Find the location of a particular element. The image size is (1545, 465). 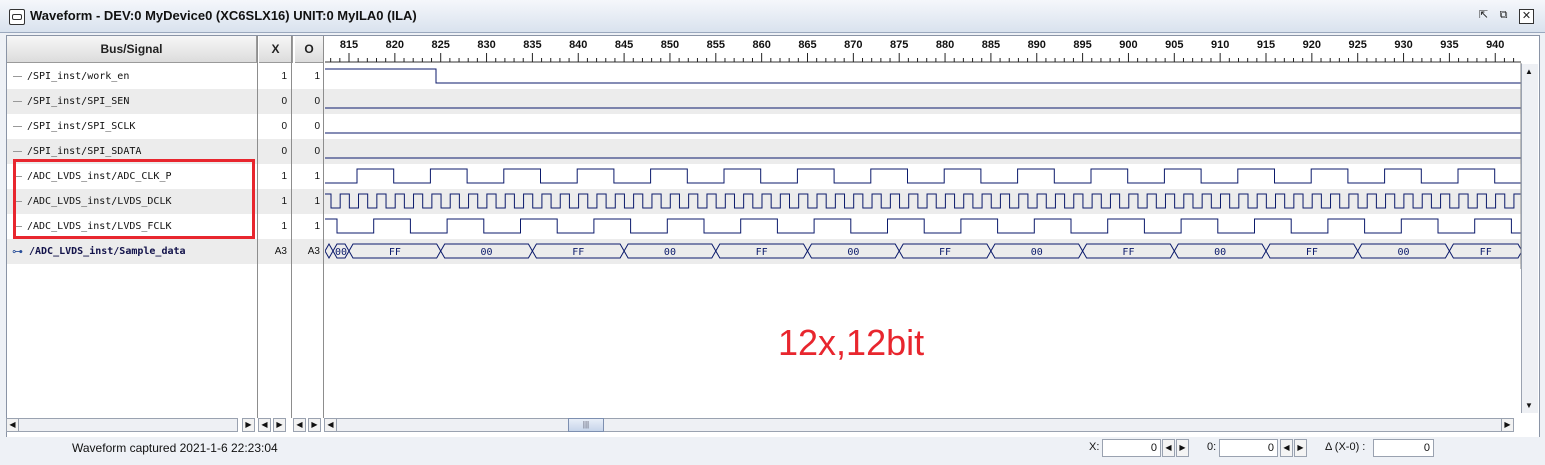

signal-name: /SPI_inst/SPI_SEN is located at coordinates (78, 101).